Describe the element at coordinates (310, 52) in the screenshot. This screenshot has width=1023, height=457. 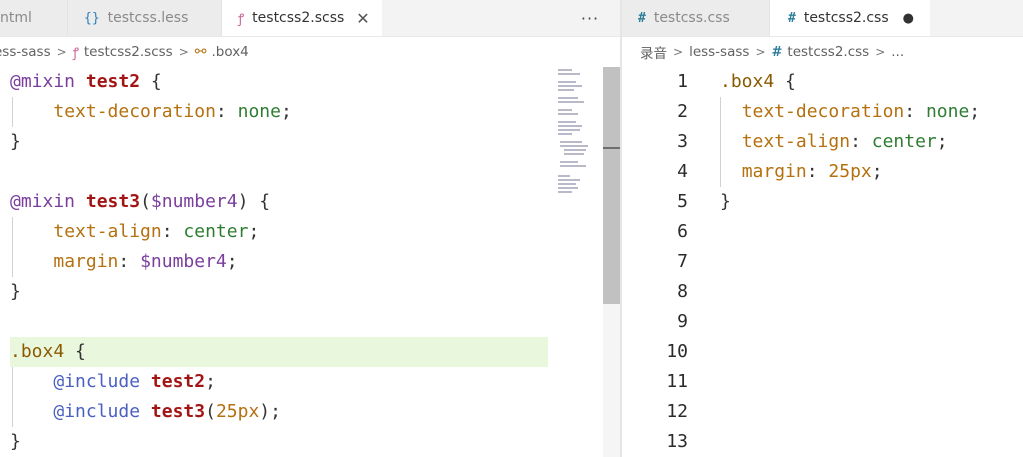
I see `breadcrumb: ess-sass > ꝭ testcss2.scss > ⚯ .box4` at that location.